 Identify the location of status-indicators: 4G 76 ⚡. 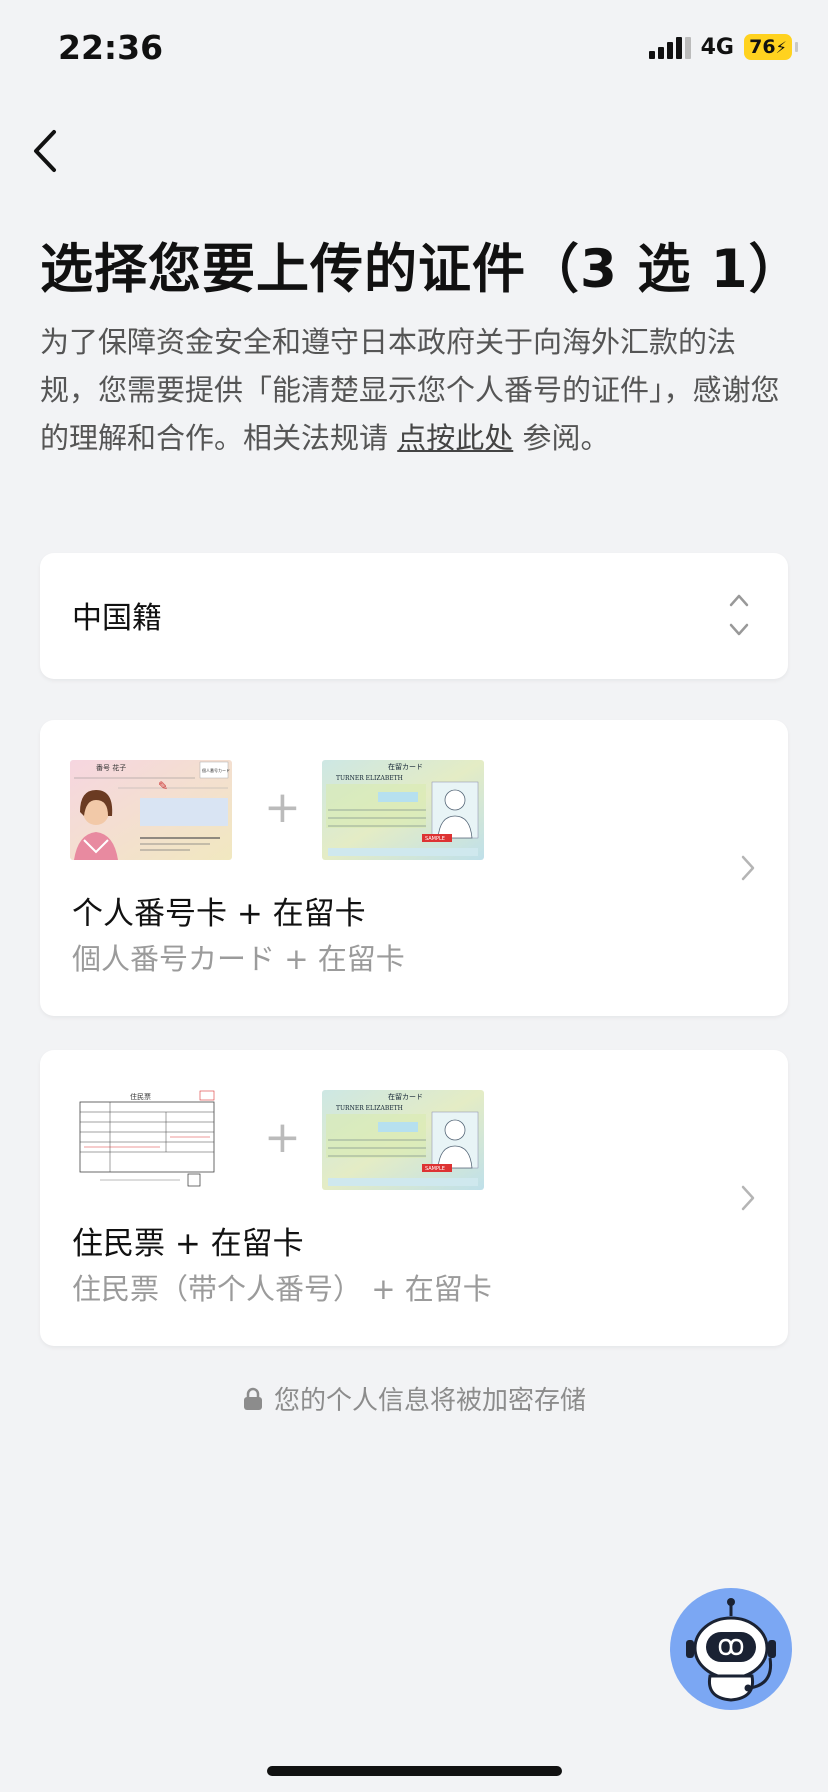
(723, 47).